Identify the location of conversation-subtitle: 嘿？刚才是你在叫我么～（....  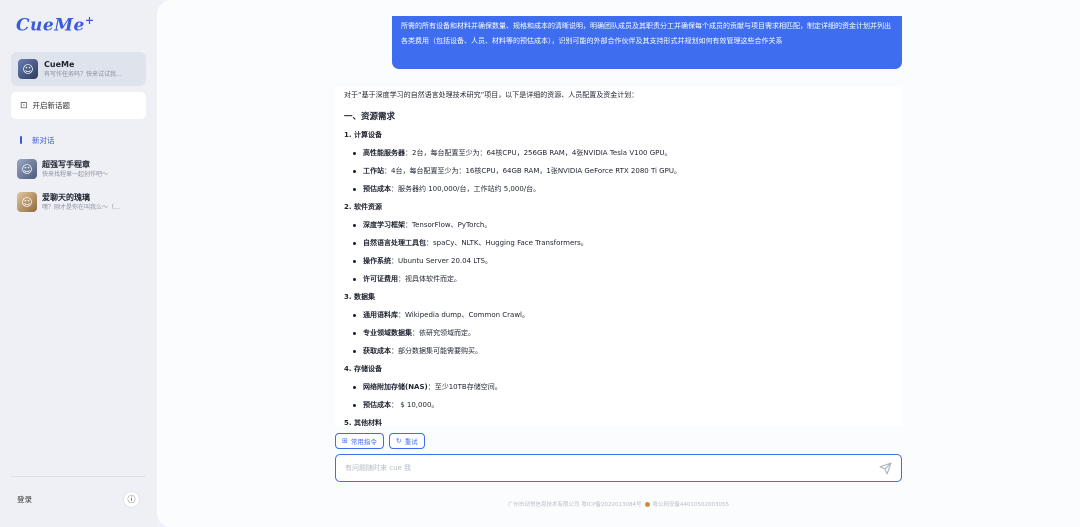
(81, 207).